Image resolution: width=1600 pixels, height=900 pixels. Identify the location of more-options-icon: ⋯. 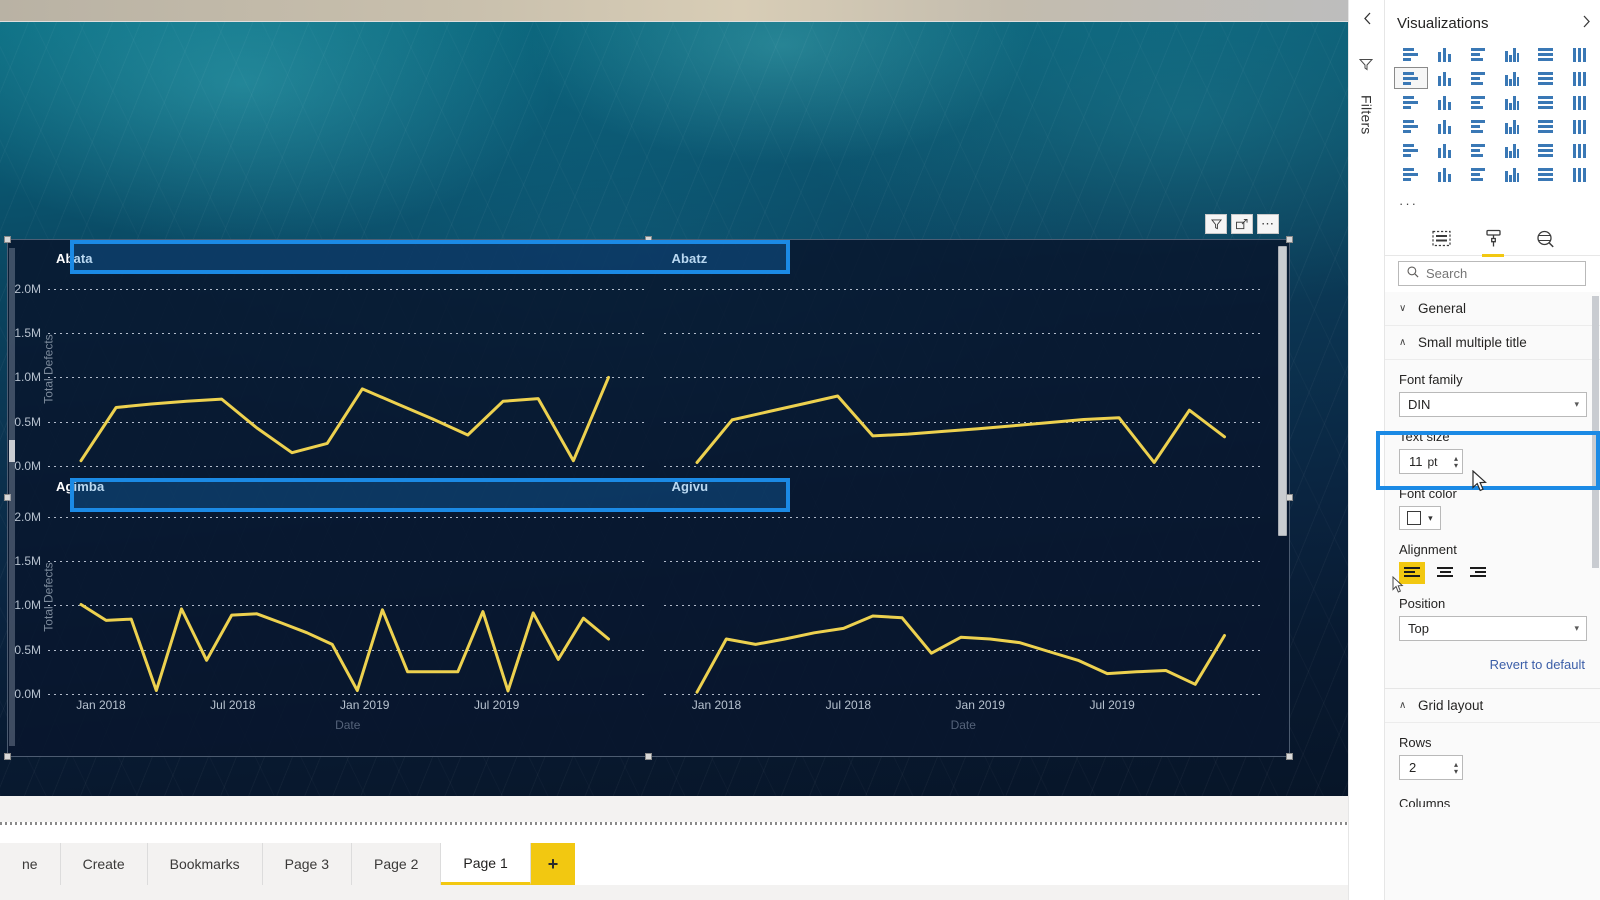
(1268, 224).